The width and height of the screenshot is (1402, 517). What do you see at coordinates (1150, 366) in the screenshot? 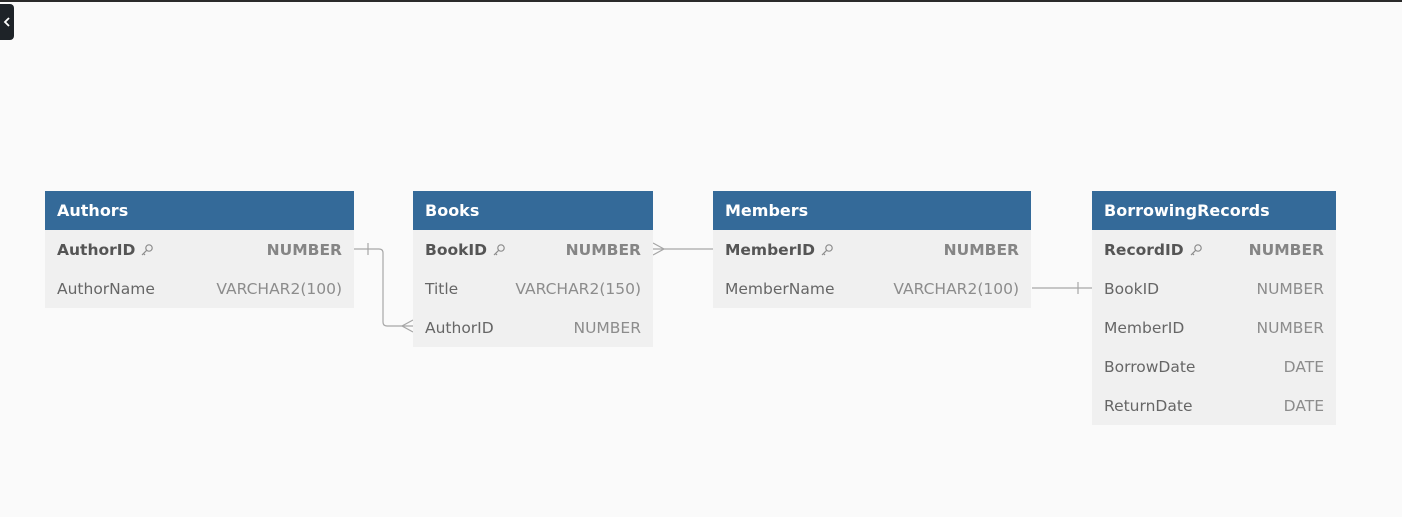
I see `column-name: BorrowDate` at bounding box center [1150, 366].